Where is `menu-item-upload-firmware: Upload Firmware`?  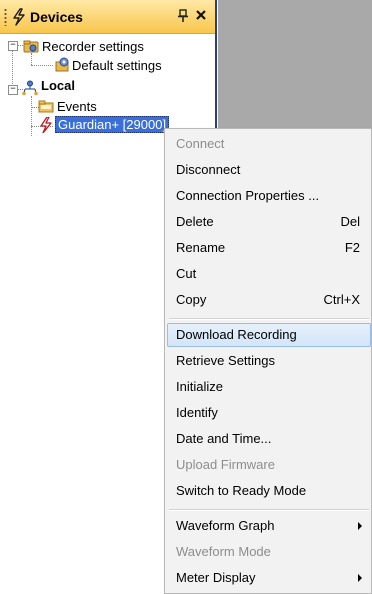 menu-item-upload-firmware: Upload Firmware is located at coordinates (269, 465).